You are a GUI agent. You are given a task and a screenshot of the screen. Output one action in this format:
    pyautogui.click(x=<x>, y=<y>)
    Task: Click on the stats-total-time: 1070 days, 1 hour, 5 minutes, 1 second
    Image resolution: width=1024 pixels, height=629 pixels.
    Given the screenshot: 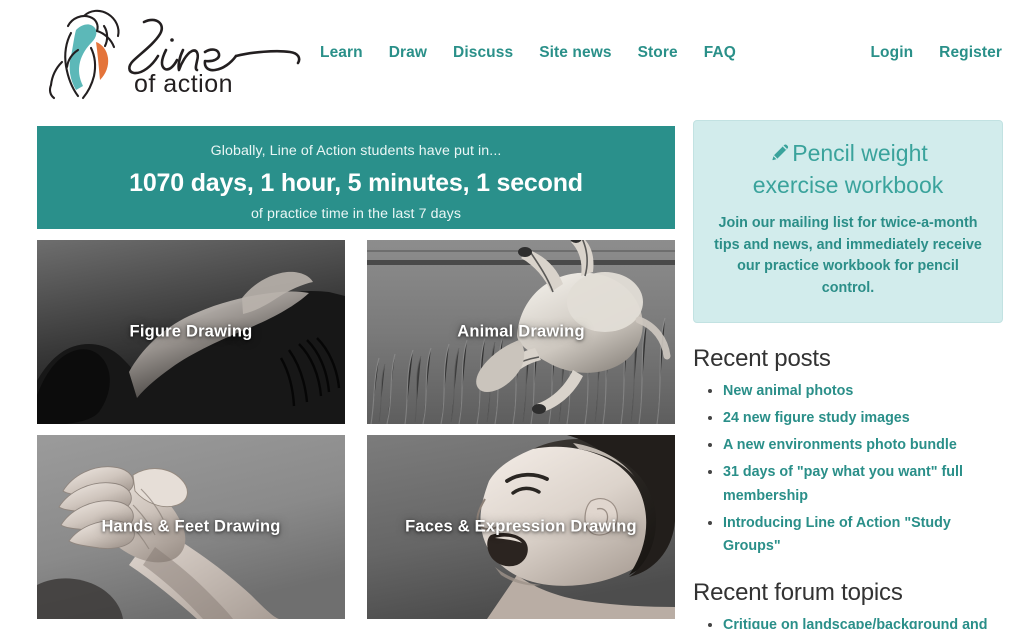 What is the action you would take?
    pyautogui.click(x=356, y=183)
    